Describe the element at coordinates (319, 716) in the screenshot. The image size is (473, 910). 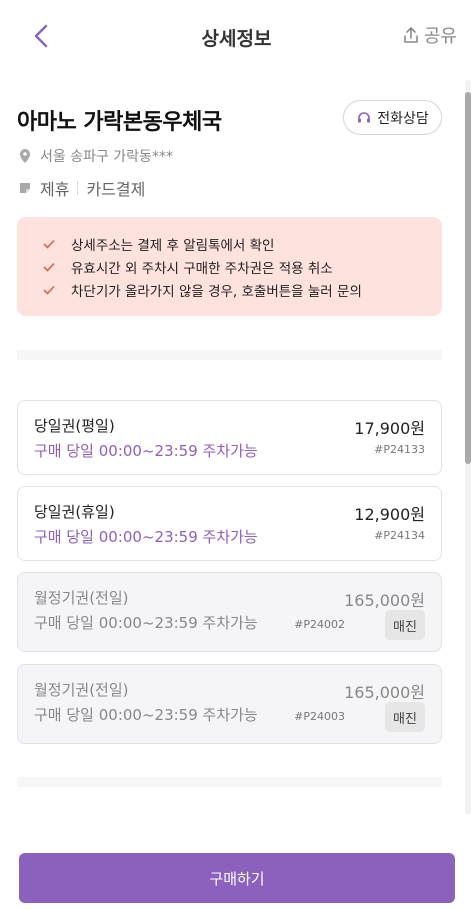
I see `ticket-code: #P24003` at that location.